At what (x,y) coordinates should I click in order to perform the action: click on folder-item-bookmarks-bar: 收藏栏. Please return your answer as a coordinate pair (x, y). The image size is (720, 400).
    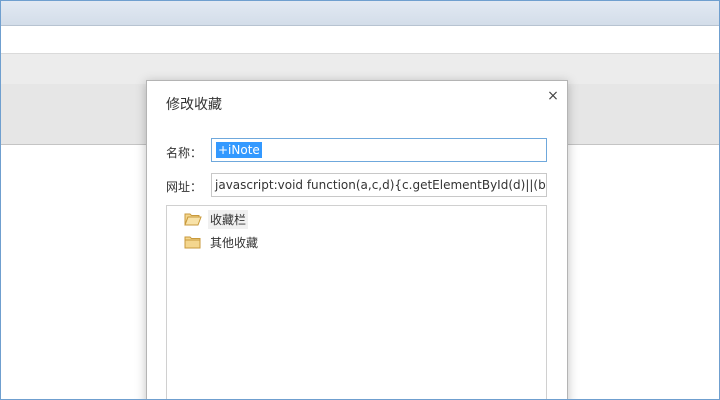
    Looking at the image, I should click on (216, 219).